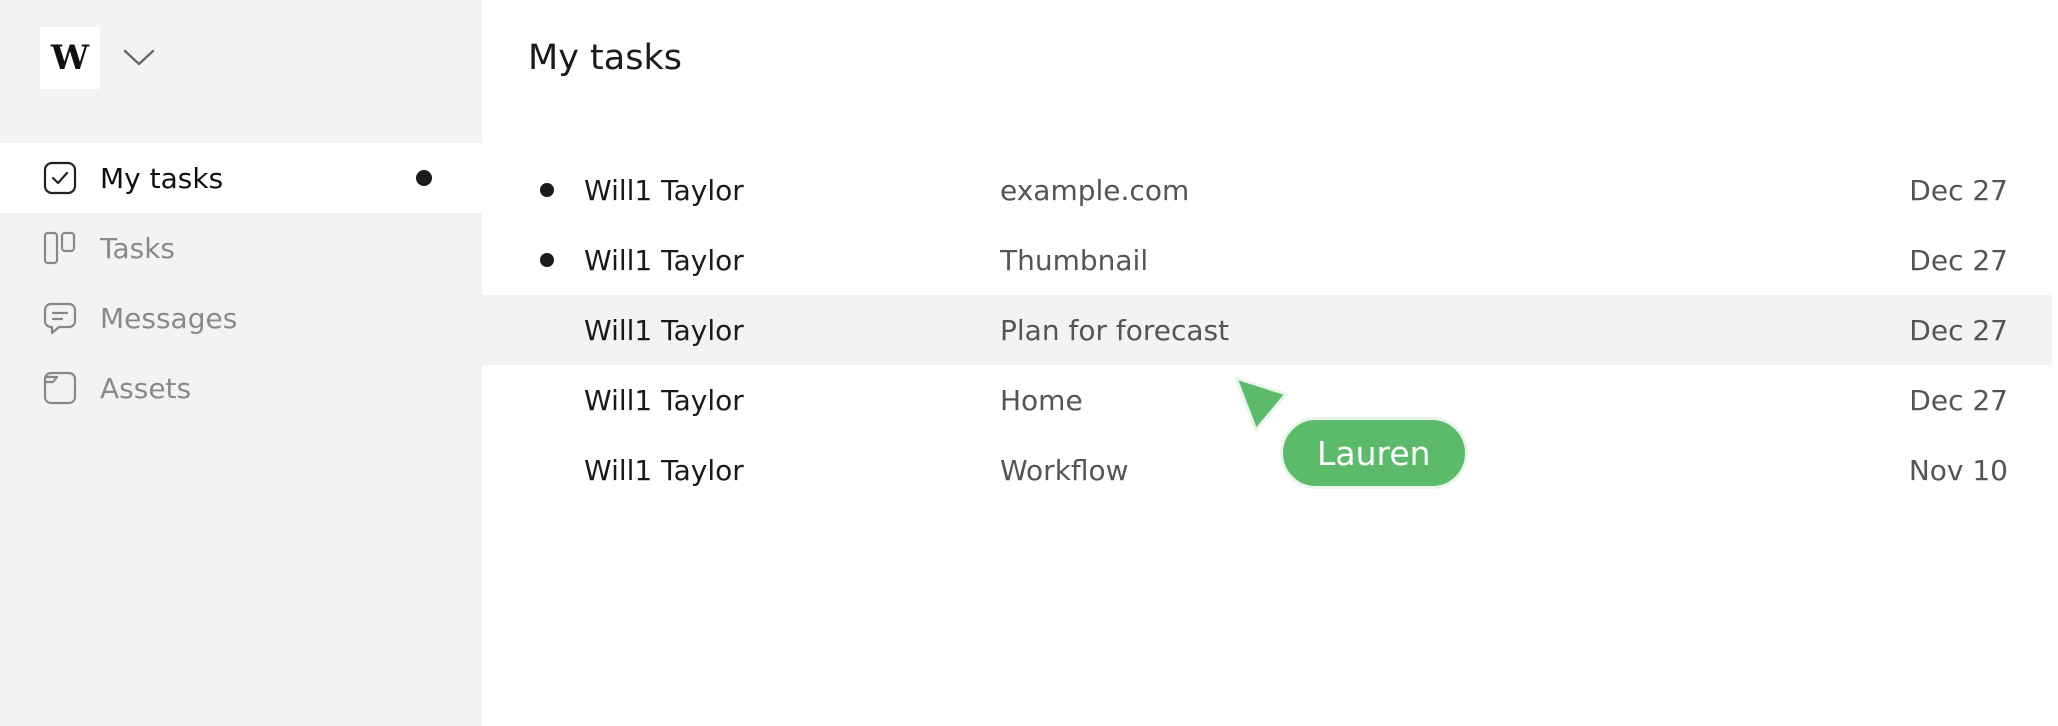 The image size is (2058, 726). Describe the element at coordinates (146, 388) in the screenshot. I see `sidebar-item-label: Assets` at that location.